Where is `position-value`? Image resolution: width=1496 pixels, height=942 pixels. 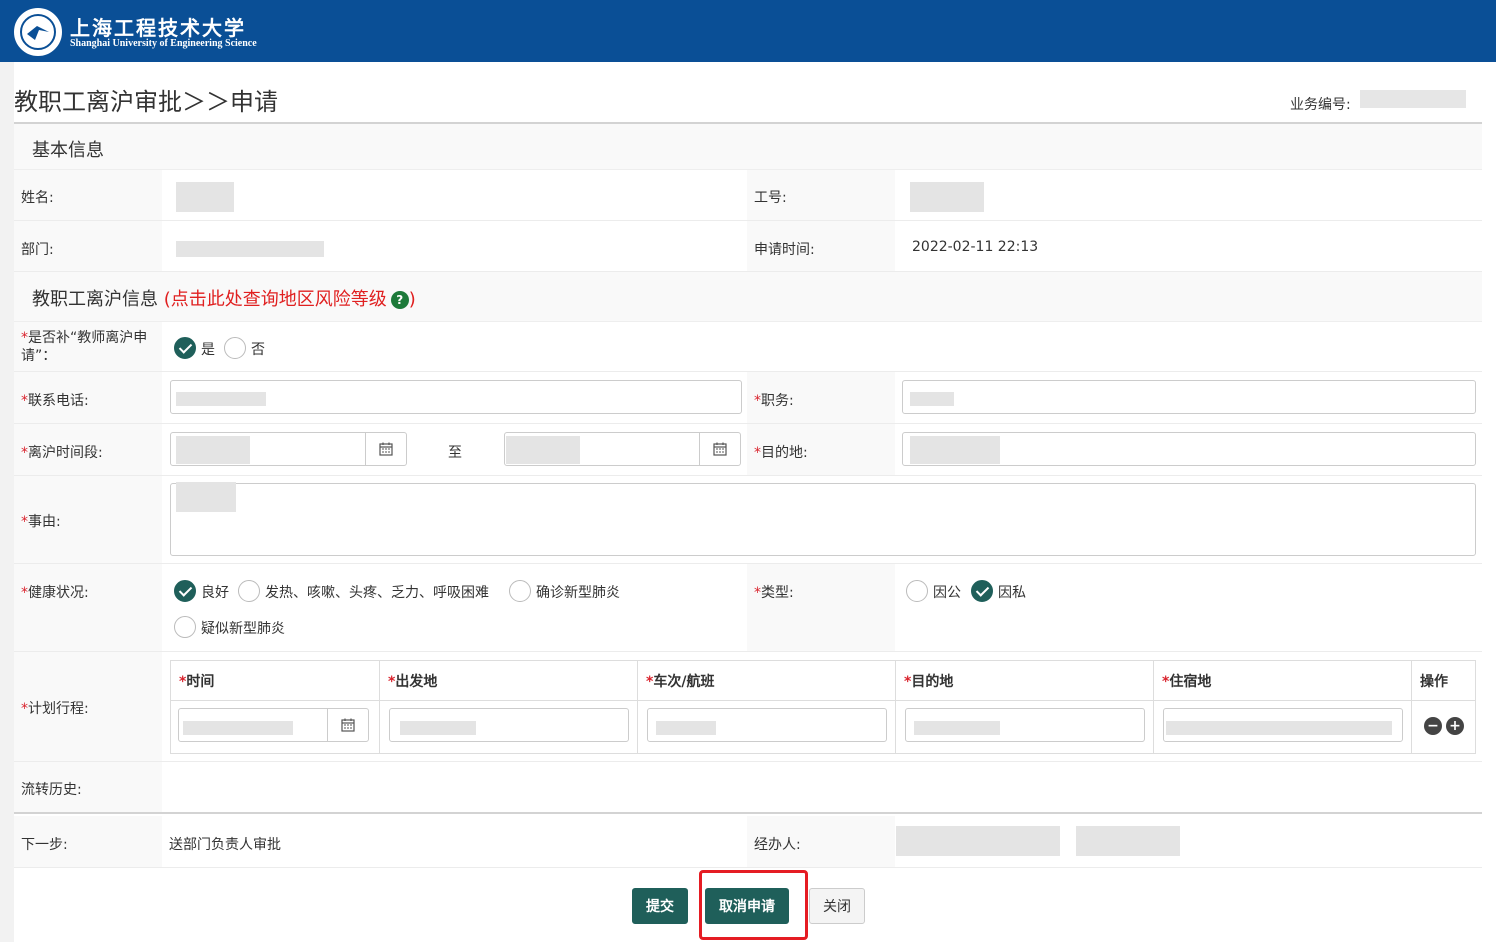 position-value is located at coordinates (932, 399).